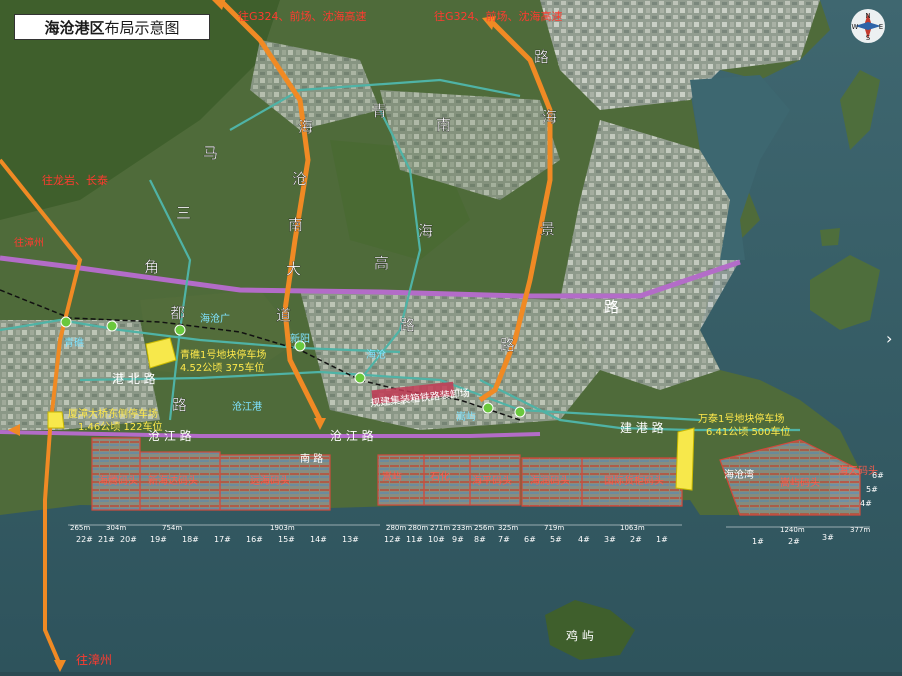  Describe the element at coordinates (376, 354) in the screenshot. I see `area-haicang: 海沧` at that location.